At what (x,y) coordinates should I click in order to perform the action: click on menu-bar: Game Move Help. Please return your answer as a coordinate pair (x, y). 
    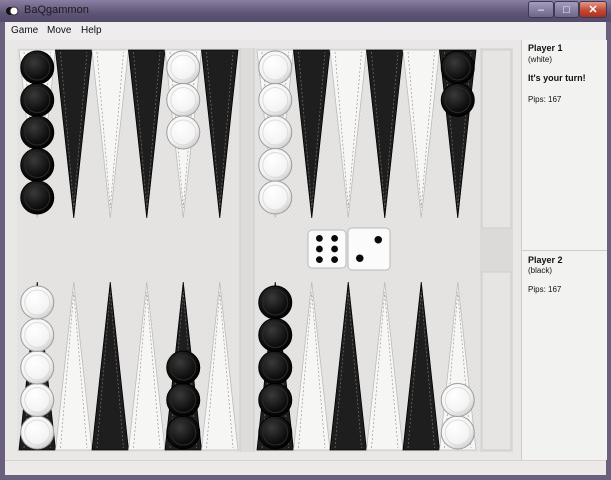
    Looking at the image, I should click on (305, 31).